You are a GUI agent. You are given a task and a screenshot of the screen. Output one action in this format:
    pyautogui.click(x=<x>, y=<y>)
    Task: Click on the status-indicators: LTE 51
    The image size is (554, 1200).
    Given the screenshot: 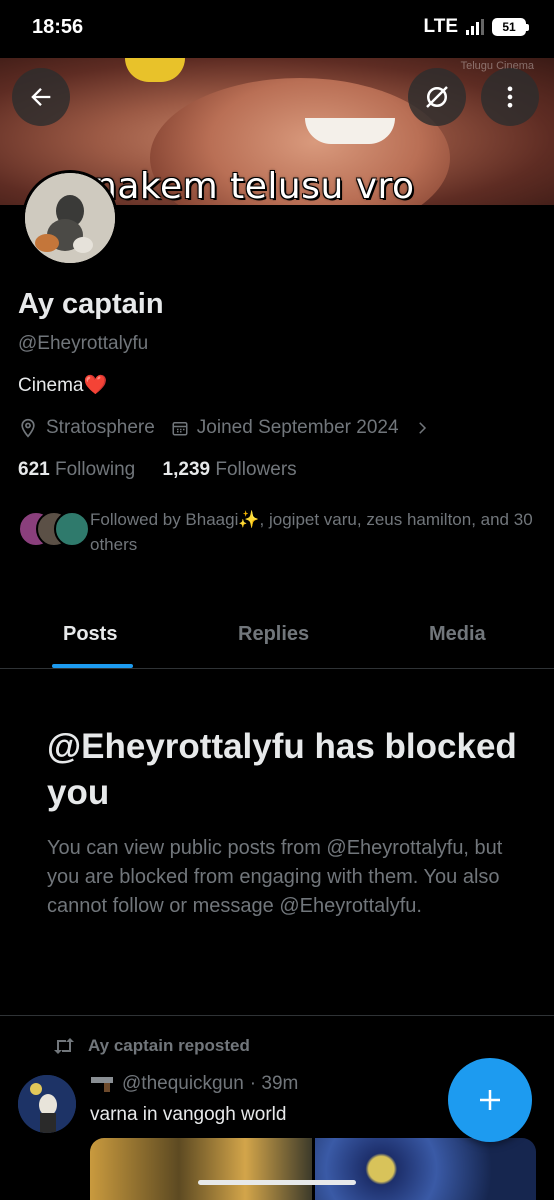 What is the action you would take?
    pyautogui.click(x=476, y=27)
    